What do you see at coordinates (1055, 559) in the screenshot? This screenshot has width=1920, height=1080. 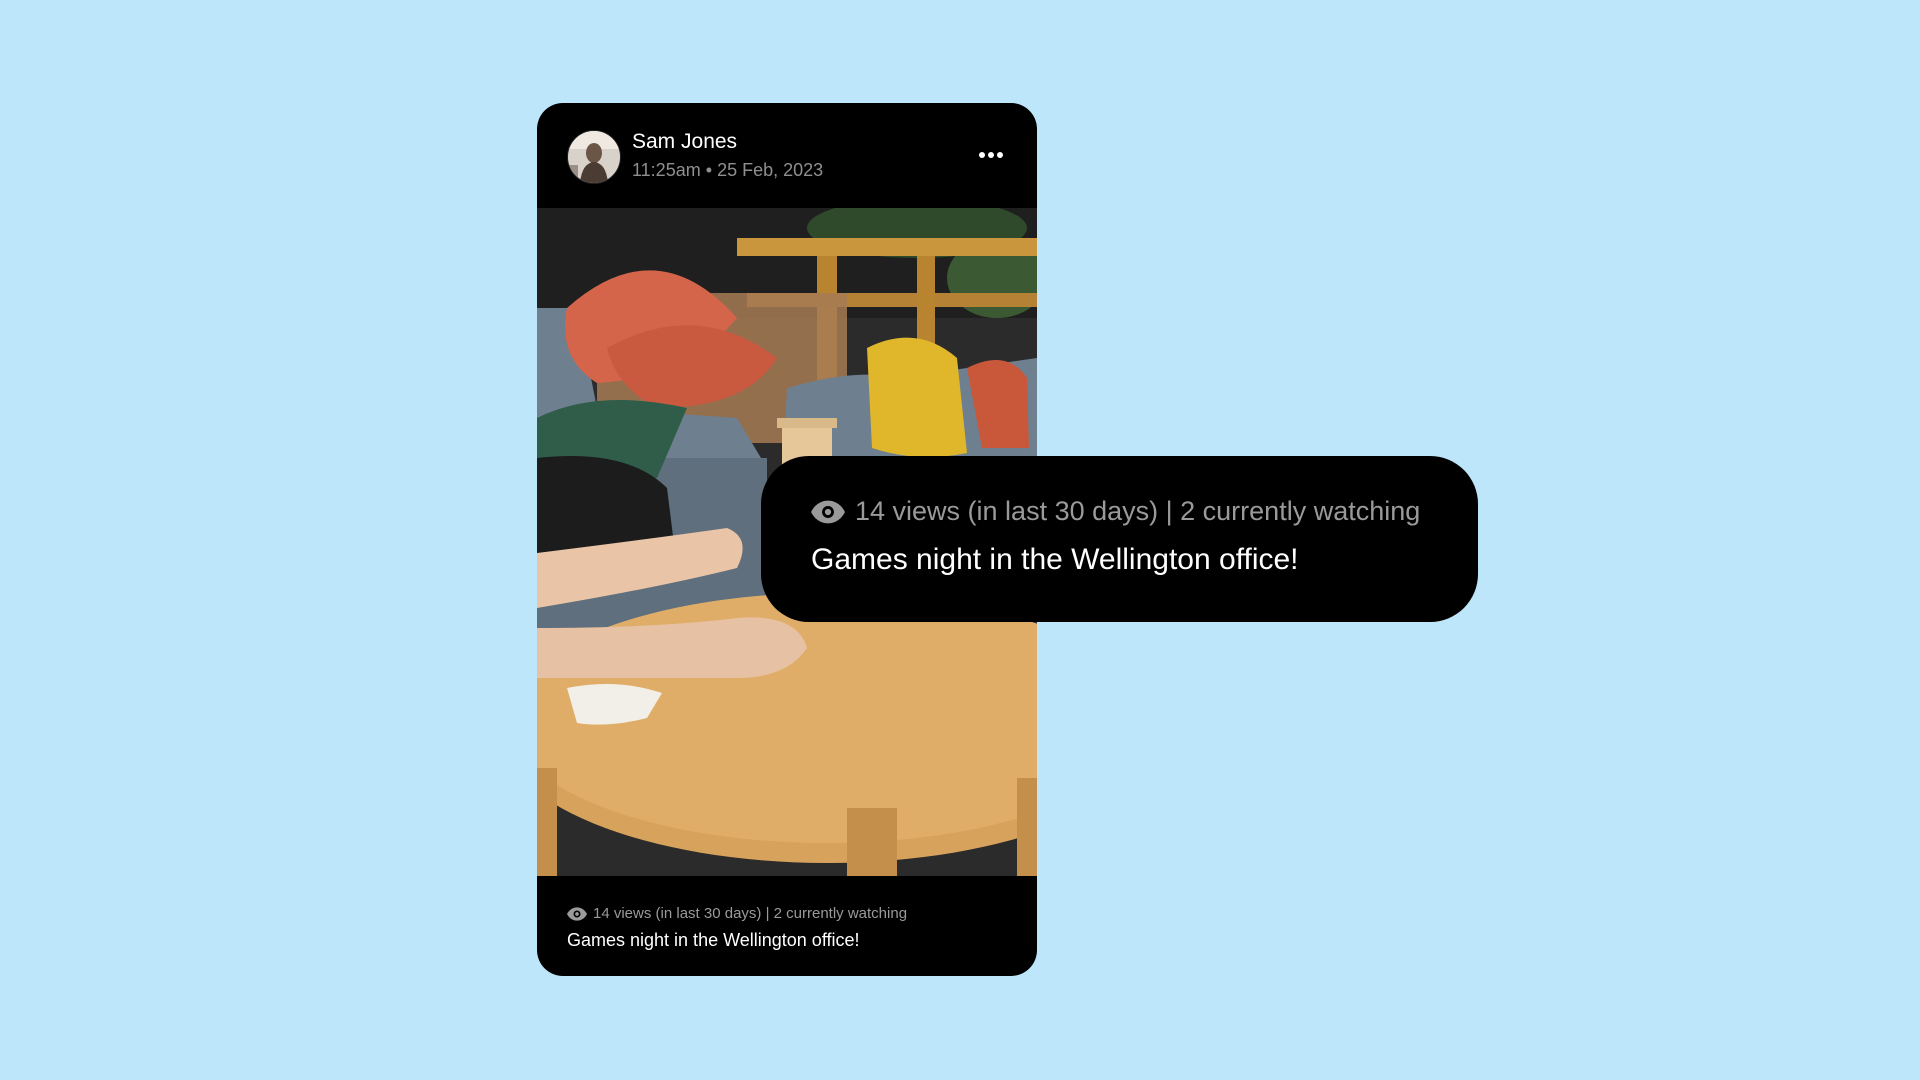 I see `callout-caption: Games night in the Wellington office!` at bounding box center [1055, 559].